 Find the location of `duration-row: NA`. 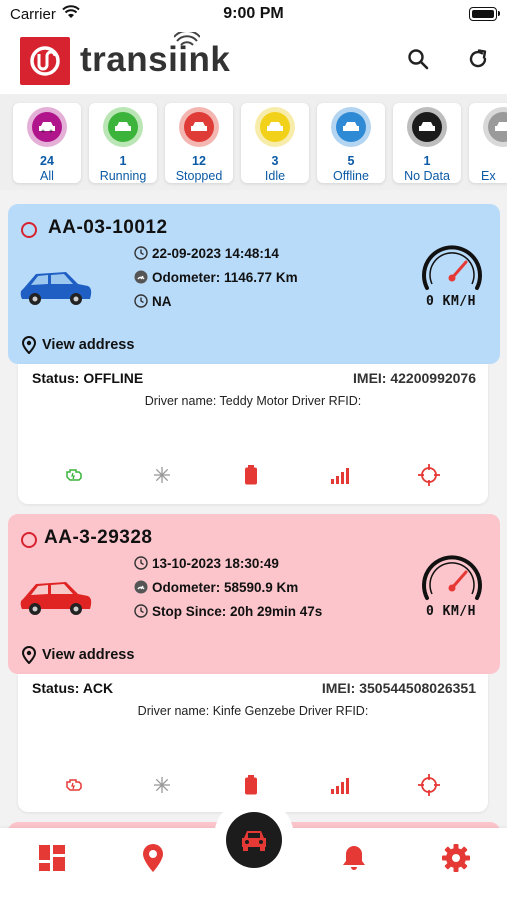

duration-row: NA is located at coordinates (153, 301).